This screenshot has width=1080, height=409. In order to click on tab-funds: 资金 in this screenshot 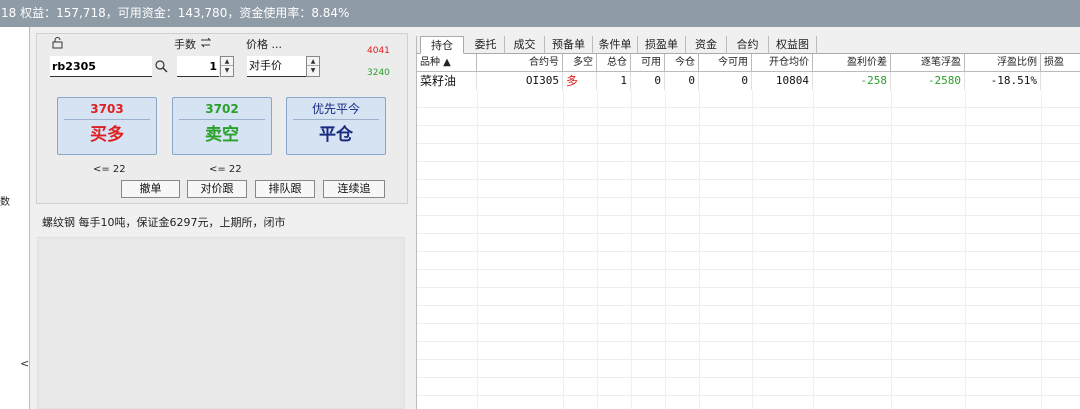, I will do `click(706, 45)`.